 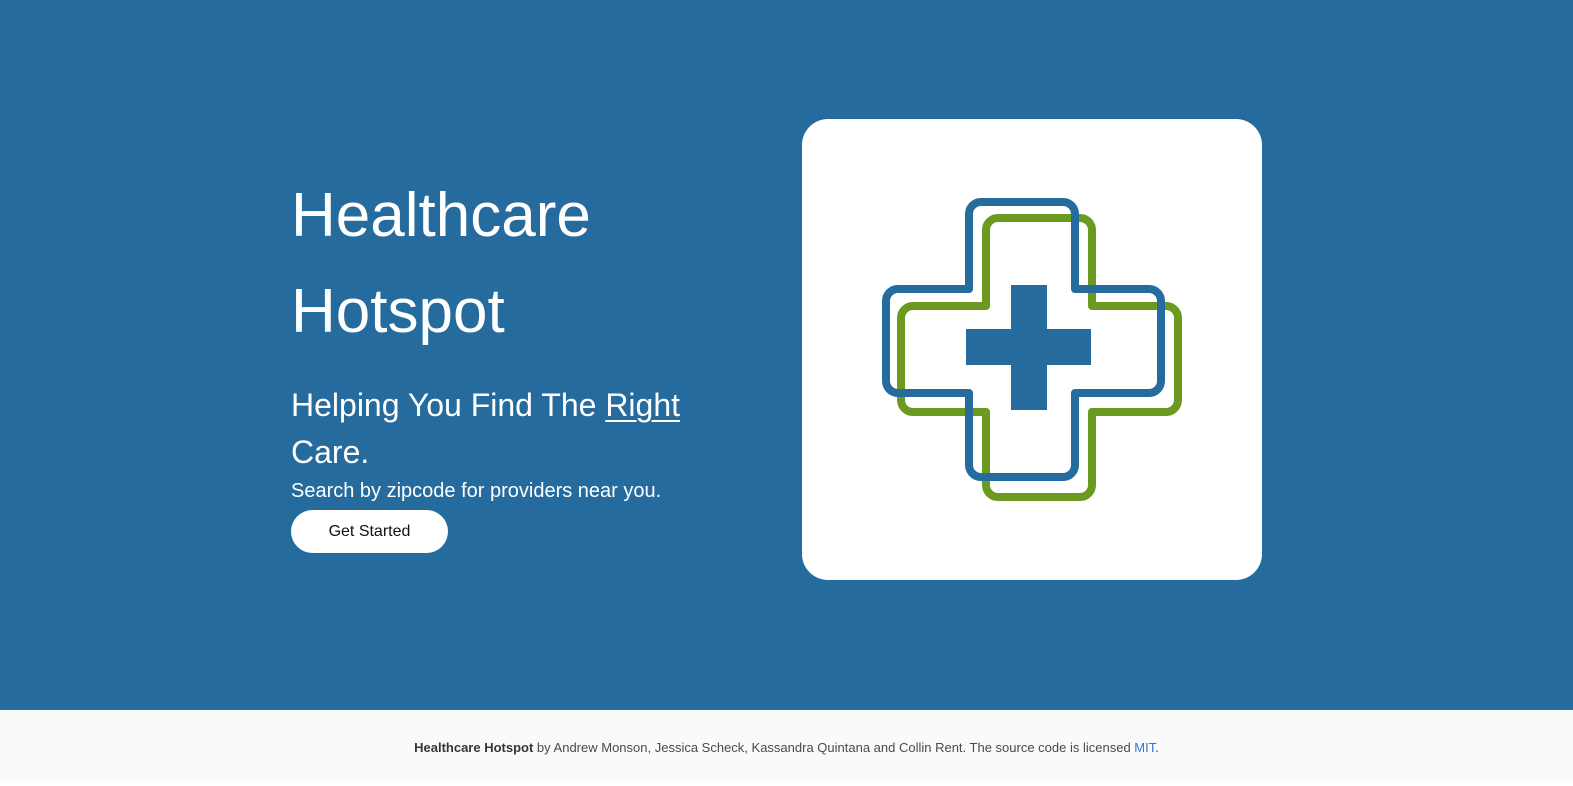 What do you see at coordinates (441, 215) in the screenshot?
I see `page-title-line-1: Healthcare` at bounding box center [441, 215].